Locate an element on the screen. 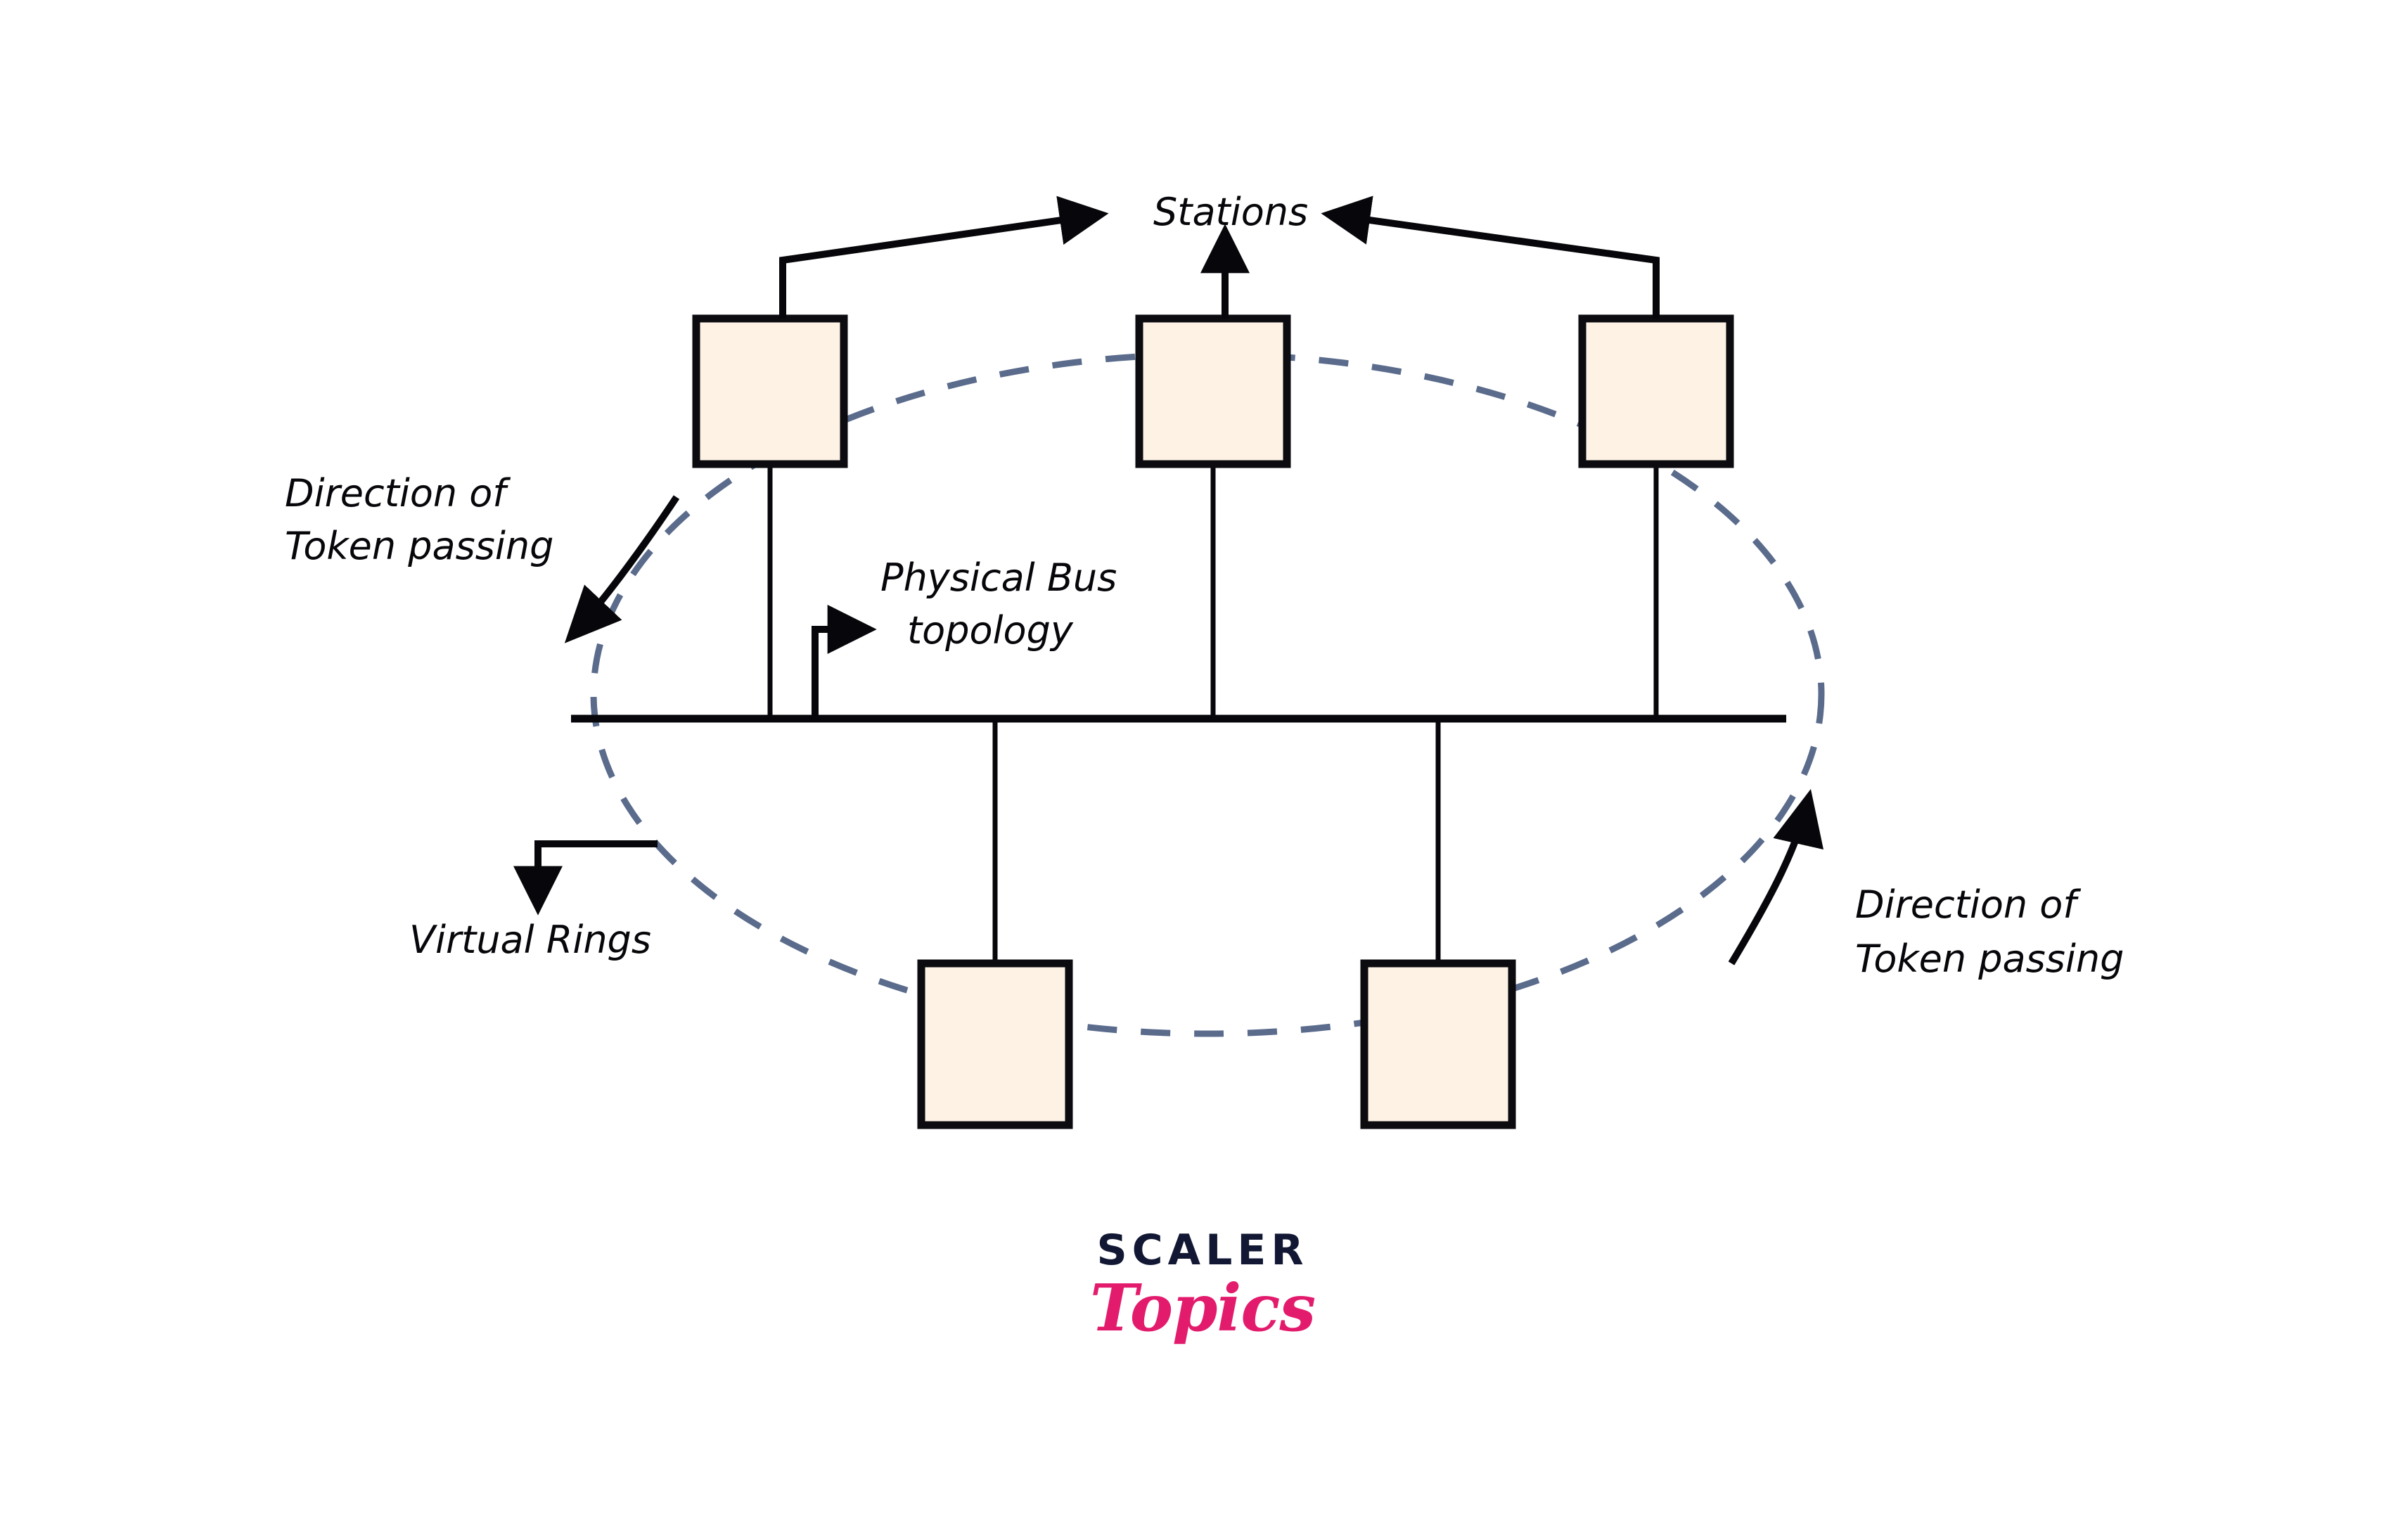 The image size is (2391, 1540). token-direction-arrow-left is located at coordinates (622, 569).